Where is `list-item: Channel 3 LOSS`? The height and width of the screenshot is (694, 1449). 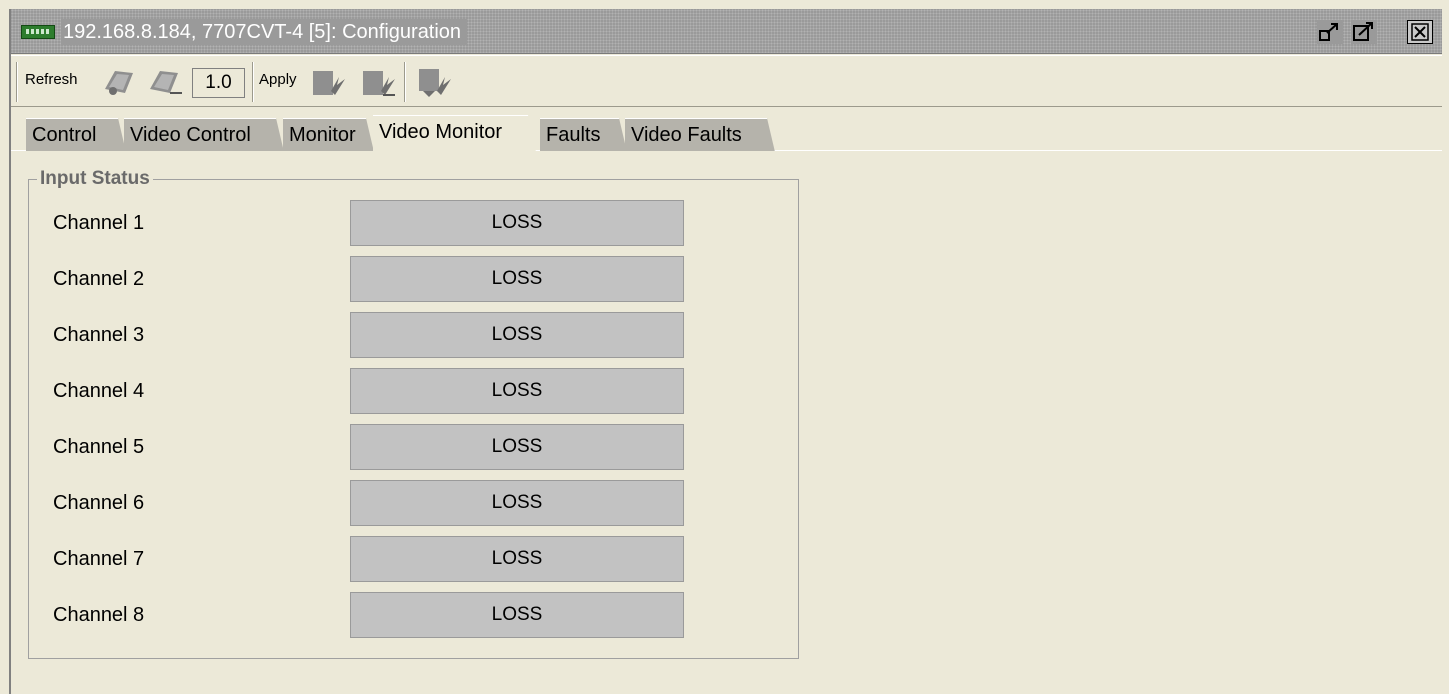
list-item: Channel 3 LOSS is located at coordinates (414, 335).